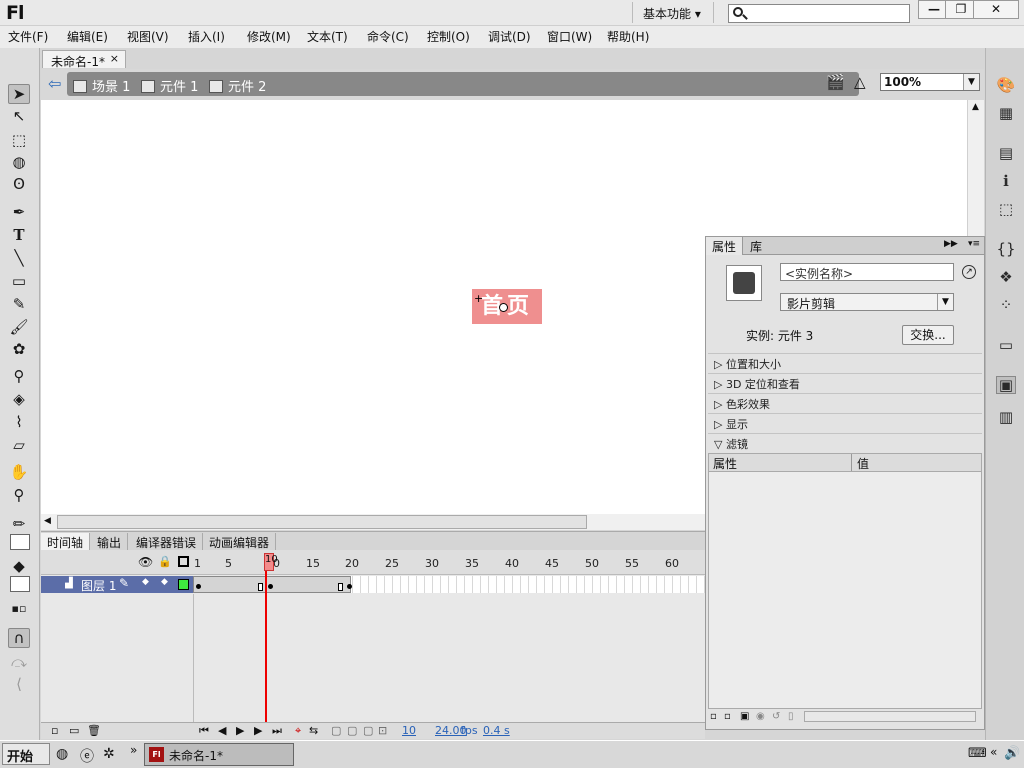 The height and width of the screenshot is (768, 1024). What do you see at coordinates (727, 716) in the screenshot?
I see `preset-icon: ▫` at bounding box center [727, 716].